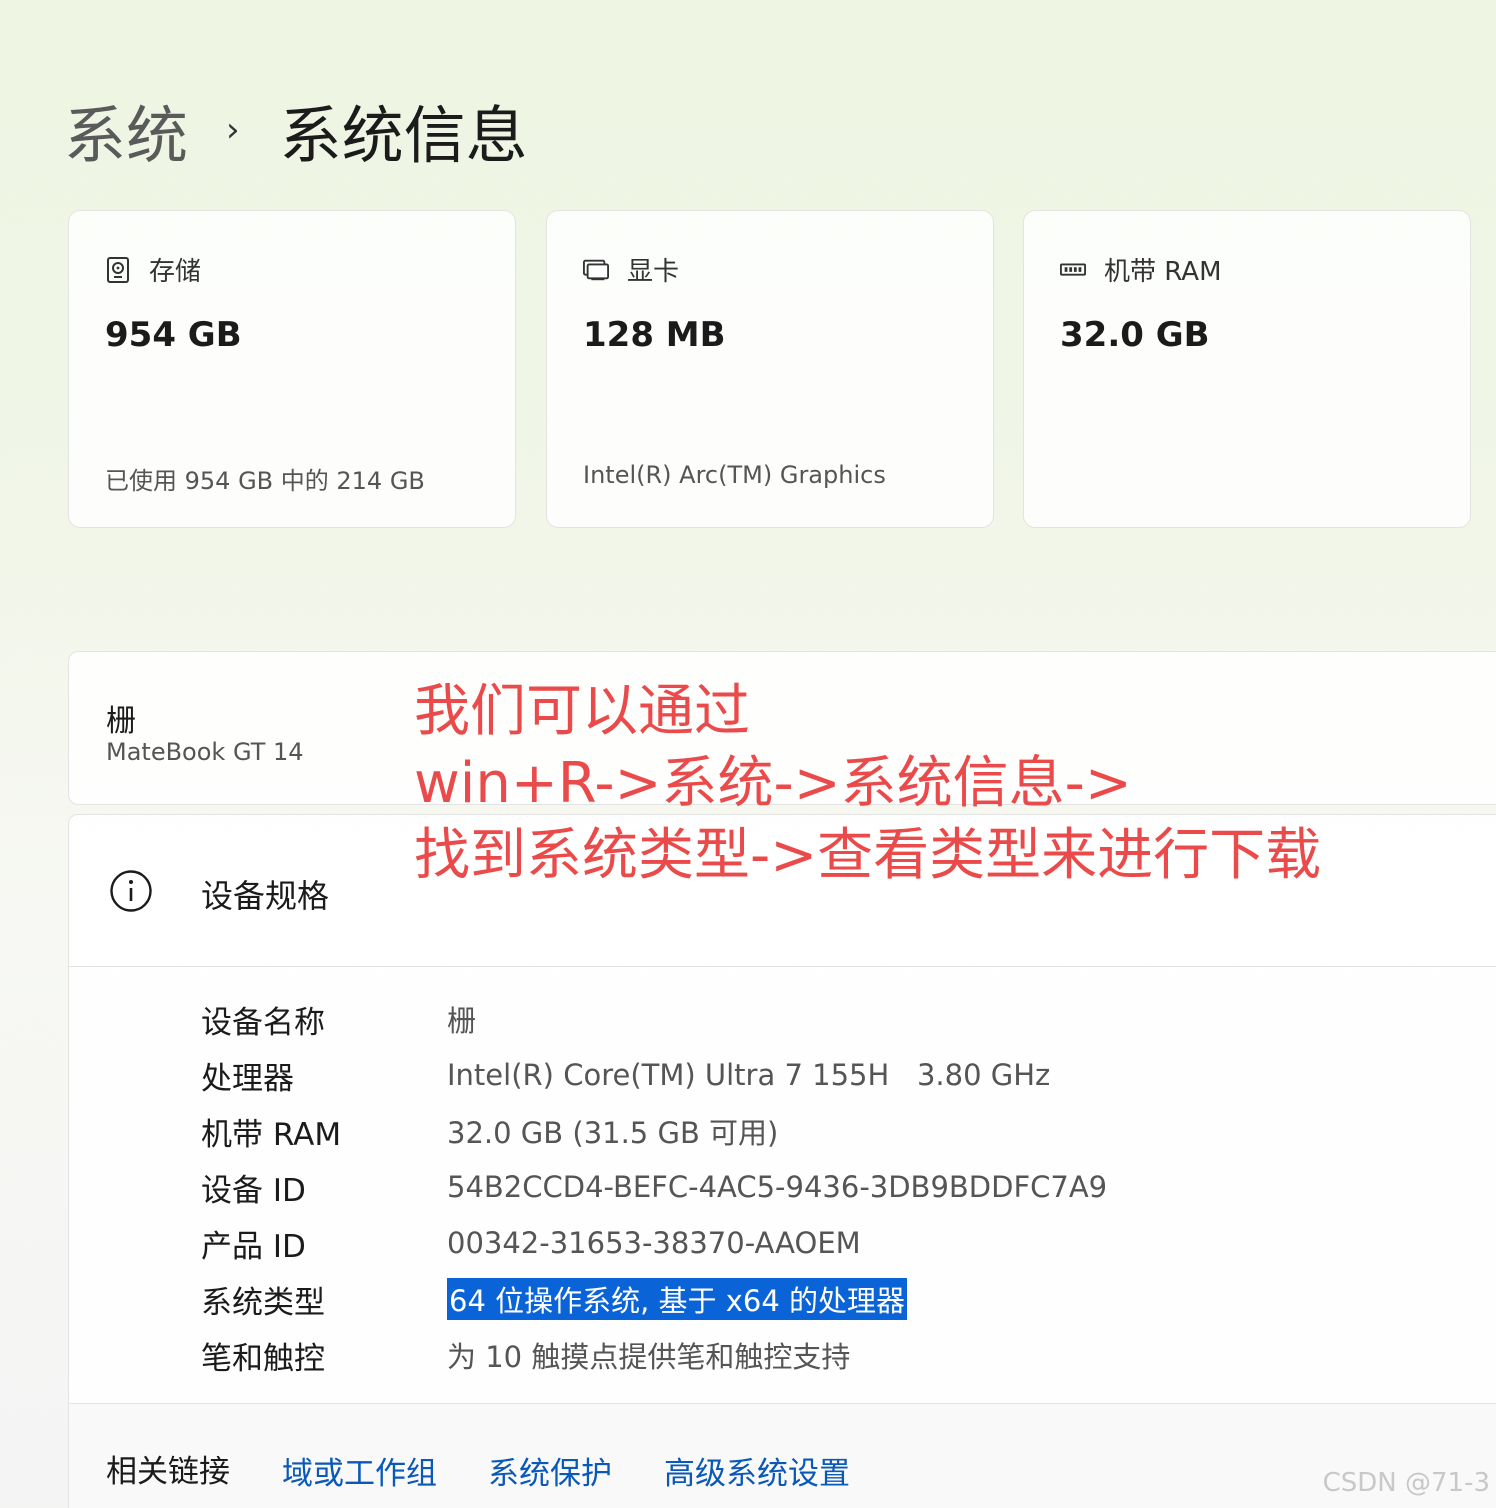  Describe the element at coordinates (253, 1190) in the screenshot. I see `spec-label: 设备 ID` at that location.